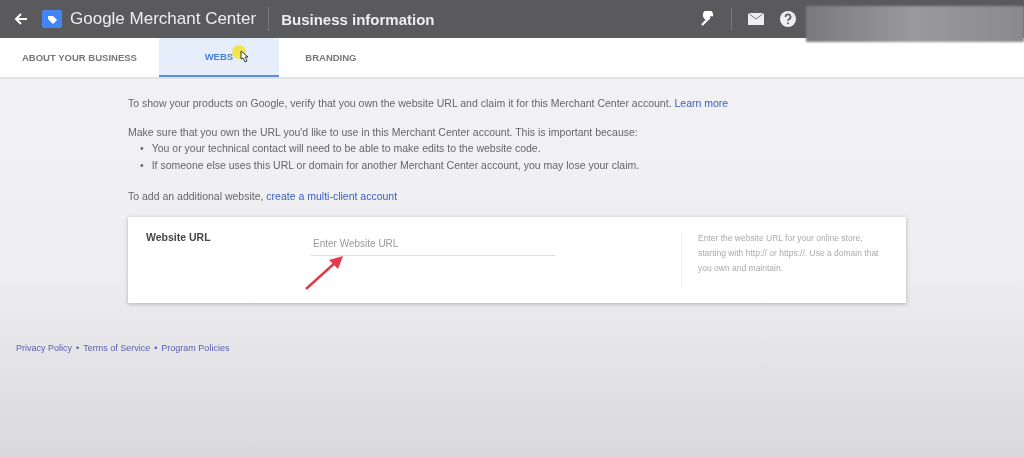  What do you see at coordinates (179, 238) in the screenshot?
I see `field-label: Website URL` at bounding box center [179, 238].